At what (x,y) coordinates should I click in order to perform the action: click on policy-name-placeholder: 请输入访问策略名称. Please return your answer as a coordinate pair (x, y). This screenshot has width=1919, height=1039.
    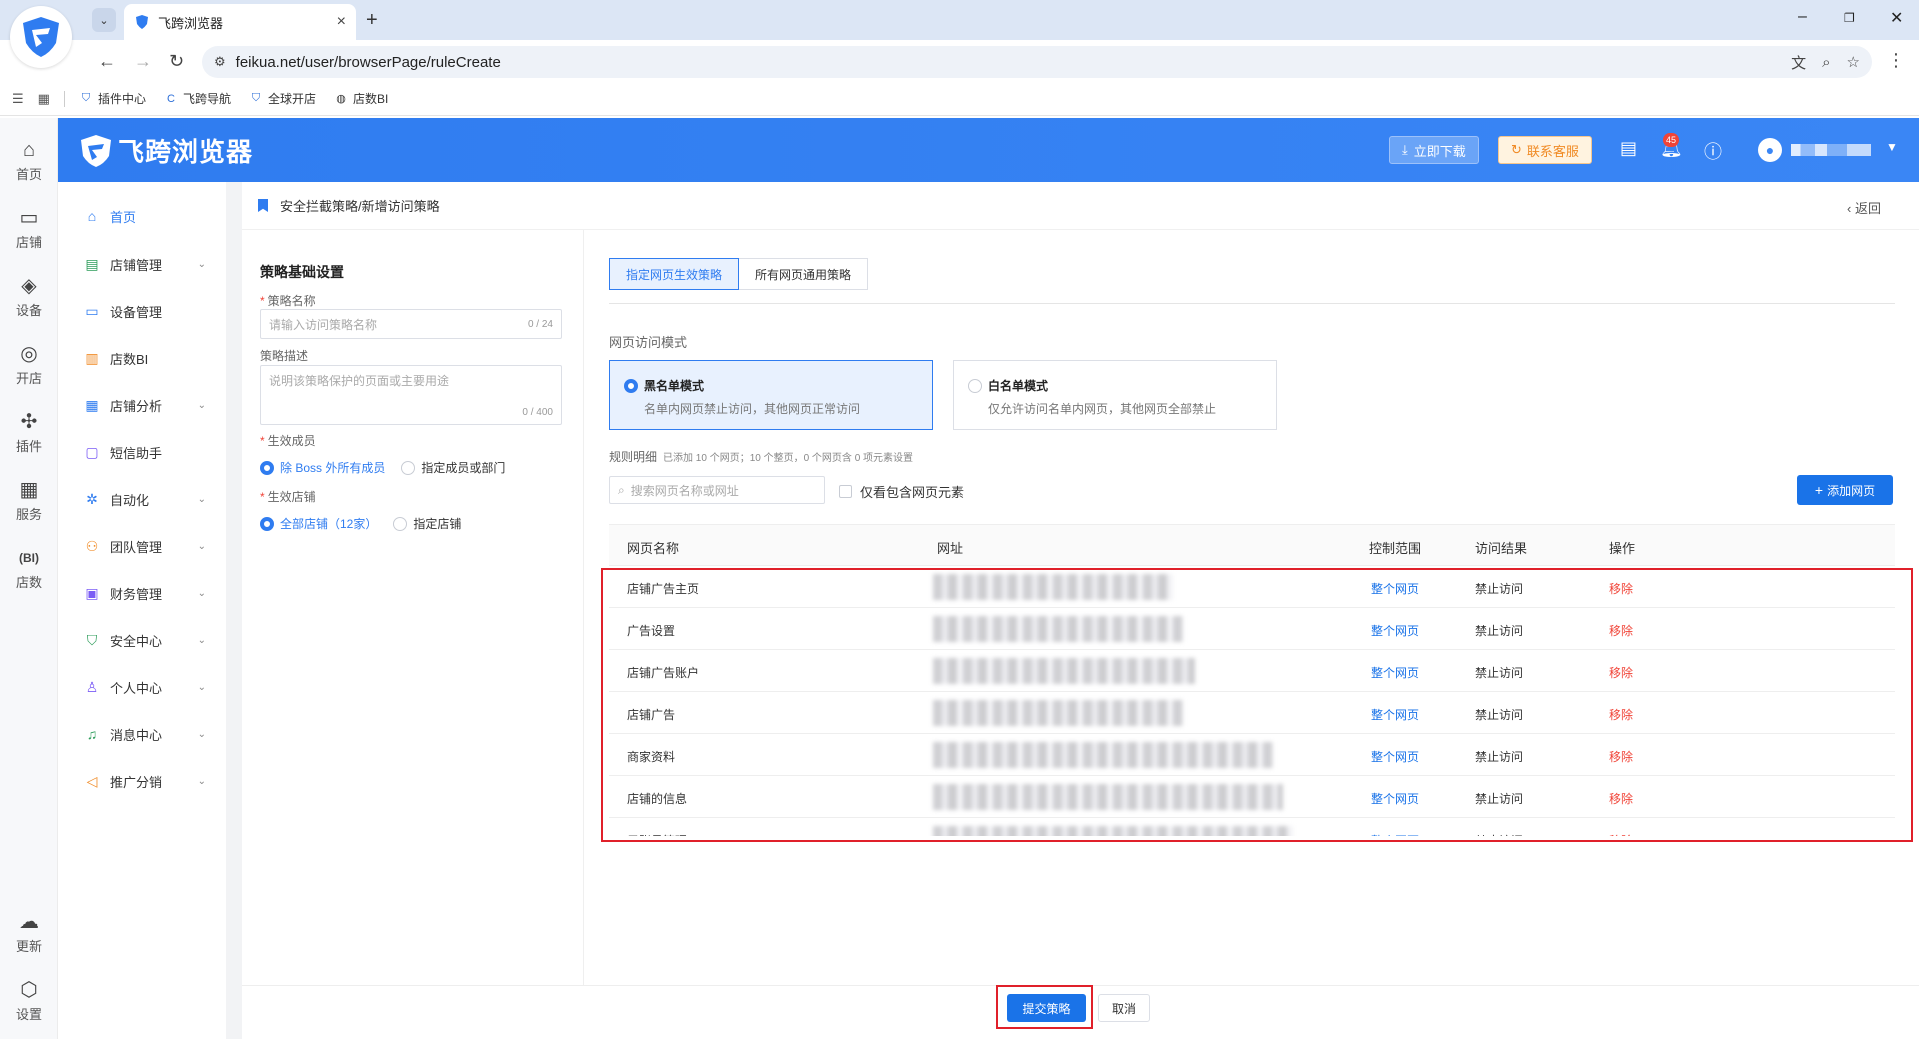
    Looking at the image, I should click on (323, 324).